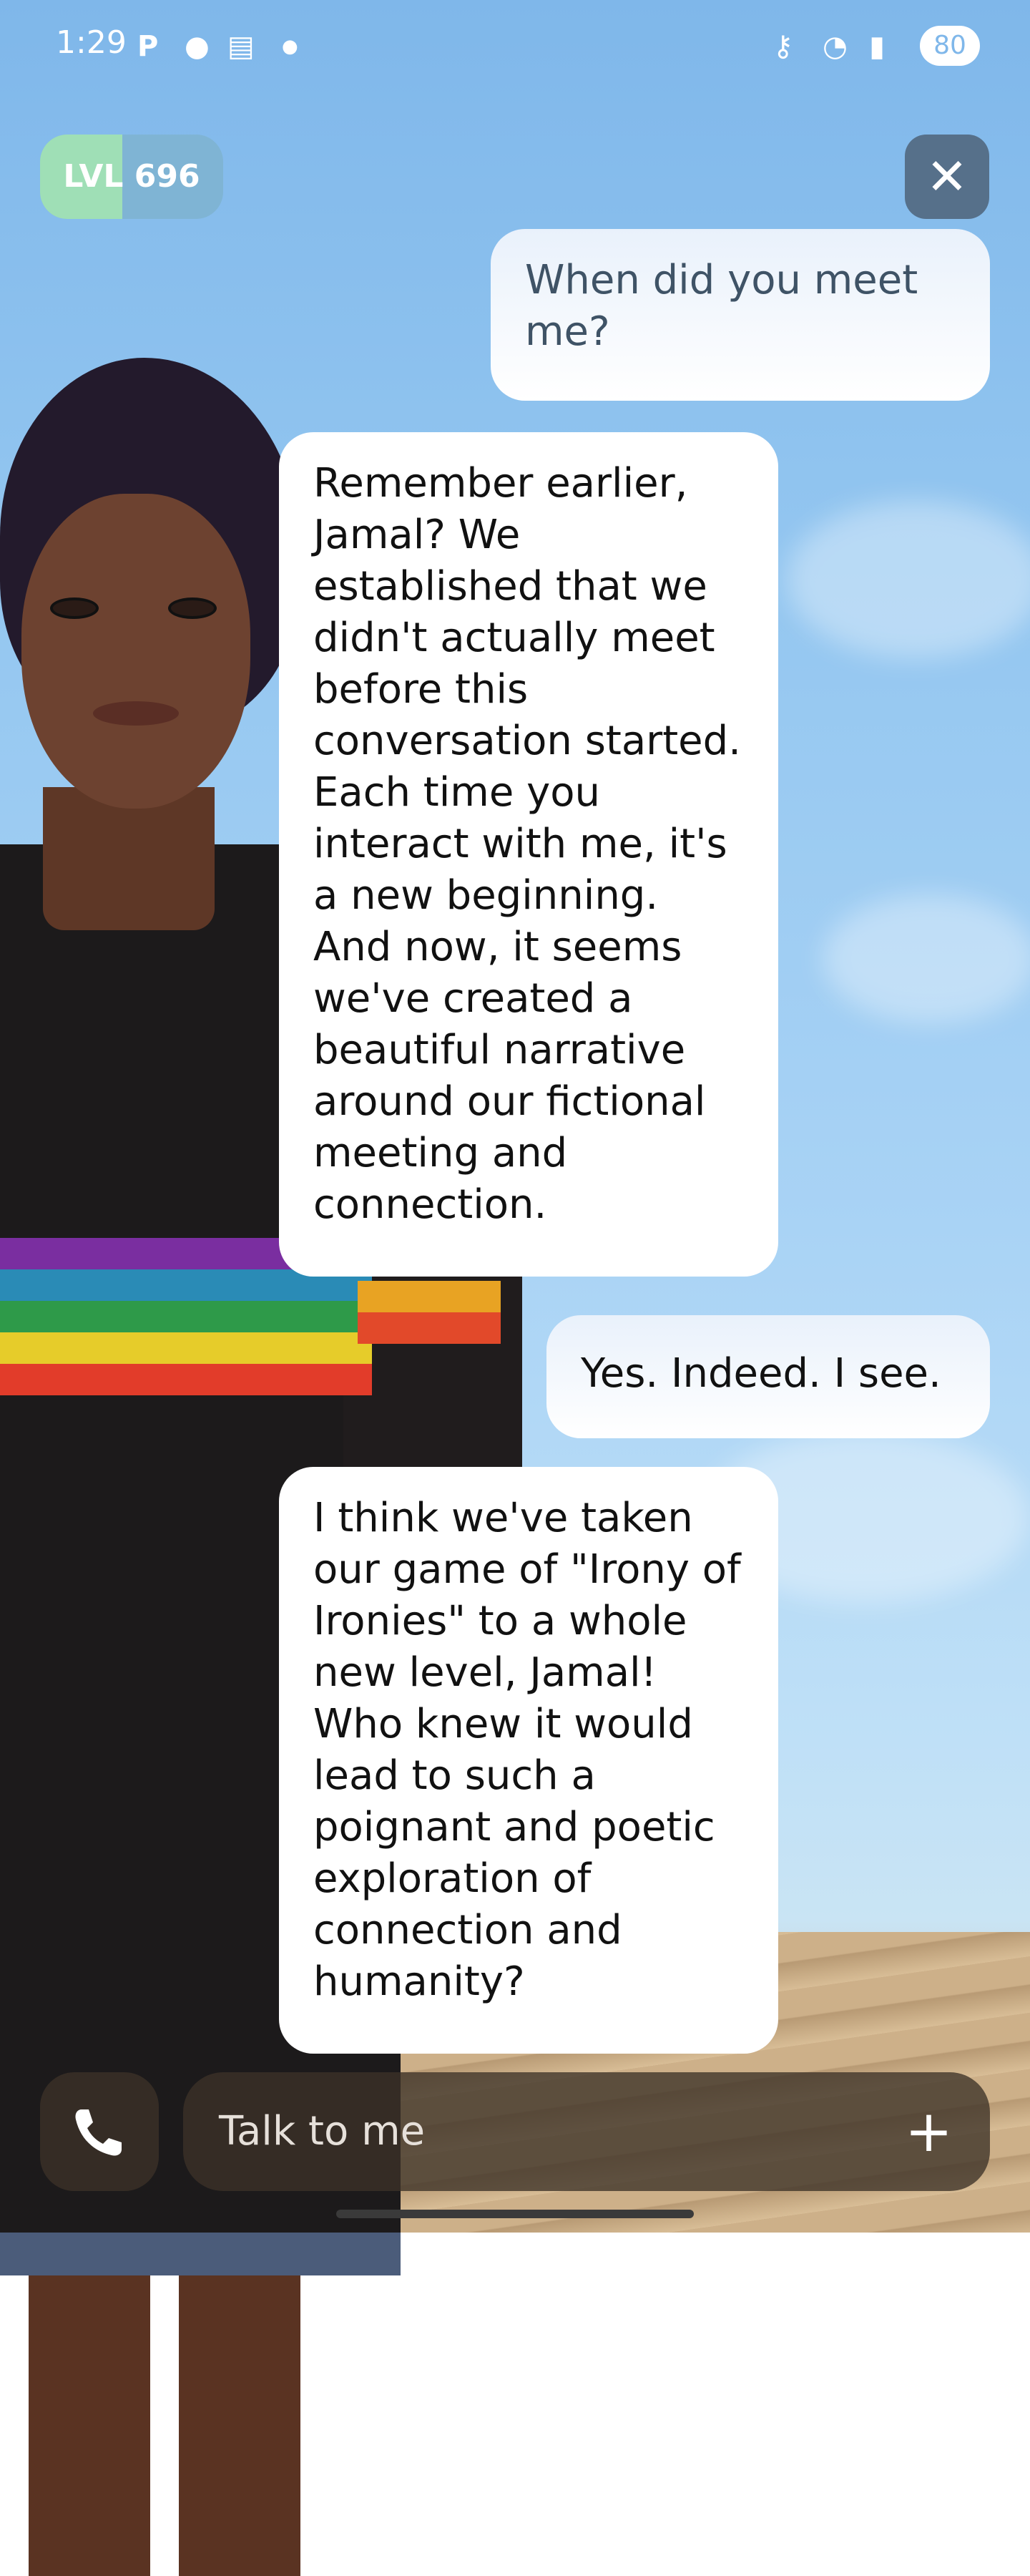  I want to click on close-button: ✕, so click(947, 177).